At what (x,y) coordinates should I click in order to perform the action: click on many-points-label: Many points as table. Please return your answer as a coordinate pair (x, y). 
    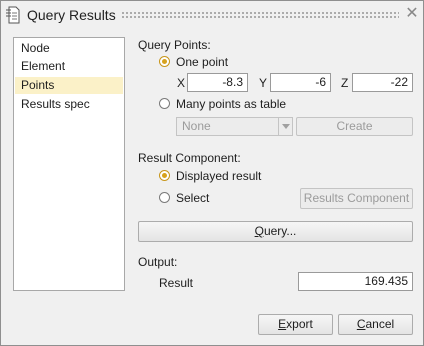
    Looking at the image, I should click on (231, 104).